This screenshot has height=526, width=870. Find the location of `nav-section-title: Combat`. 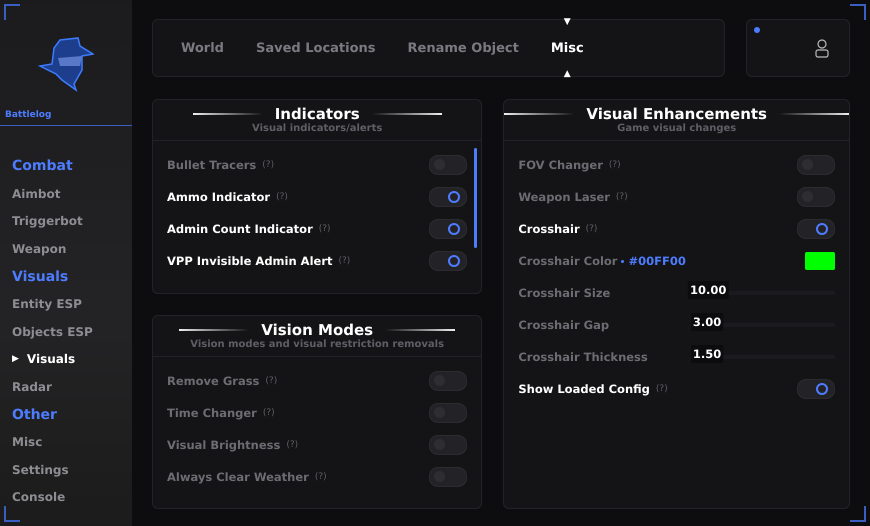

nav-section-title: Combat is located at coordinates (43, 166).